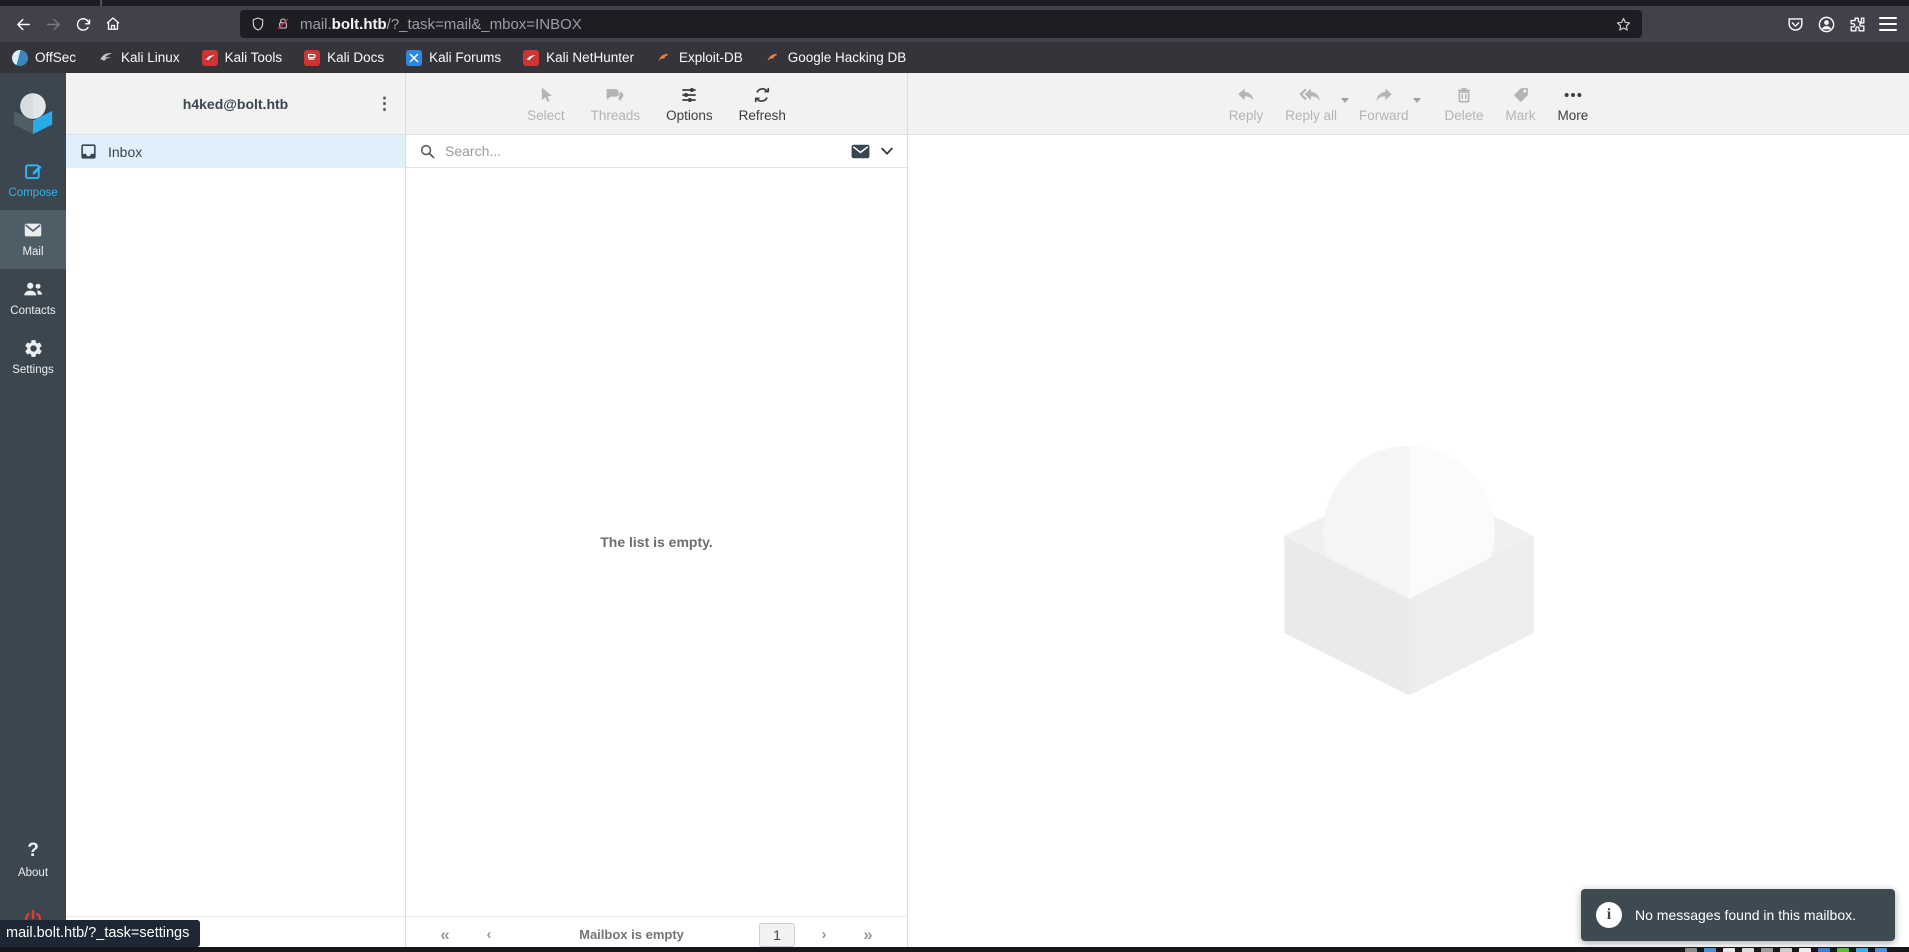  I want to click on delete-button: Delete, so click(1464, 104).